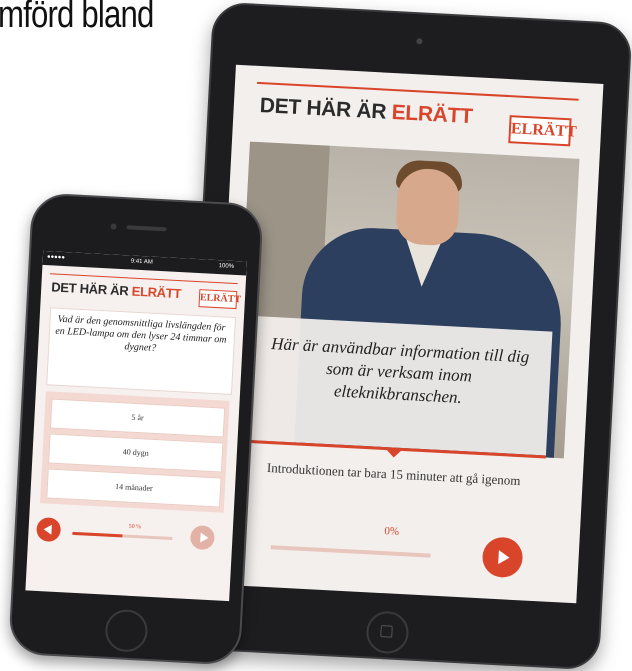 This screenshot has width=632, height=671. I want to click on phone-progress-label: 50 %, so click(135, 527).